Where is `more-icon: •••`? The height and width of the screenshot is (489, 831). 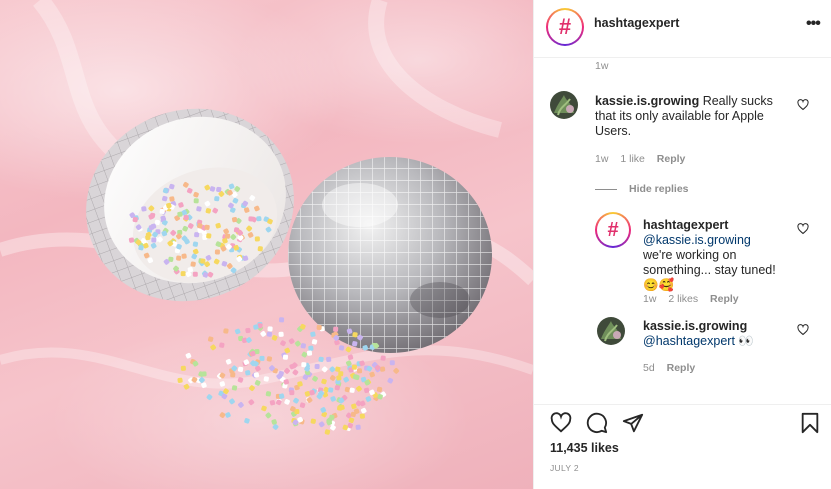 more-icon: ••• is located at coordinates (813, 24).